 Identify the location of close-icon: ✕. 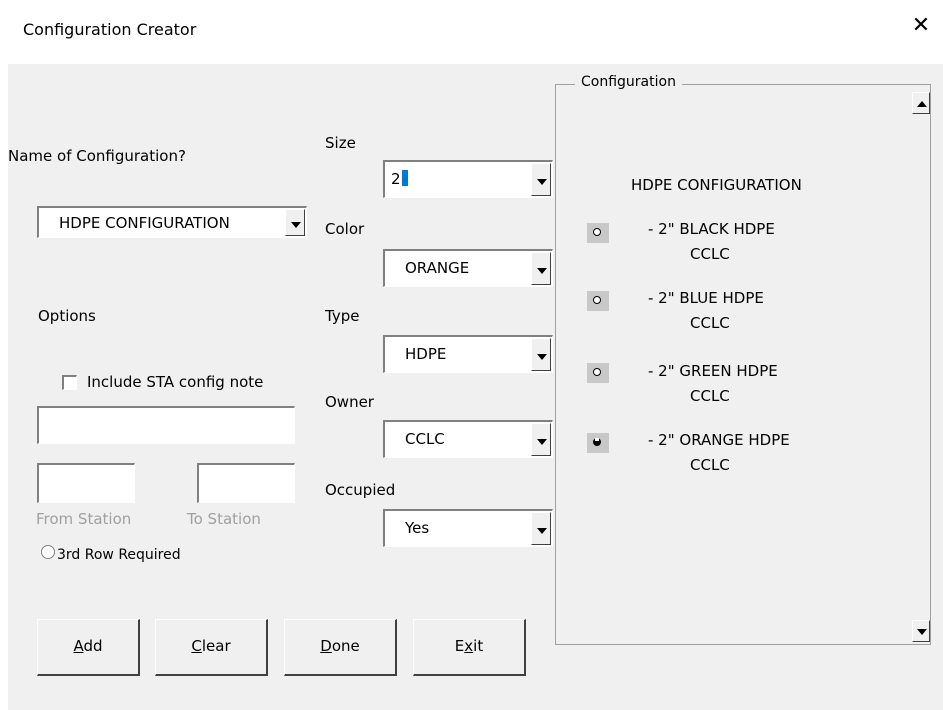
(921, 26).